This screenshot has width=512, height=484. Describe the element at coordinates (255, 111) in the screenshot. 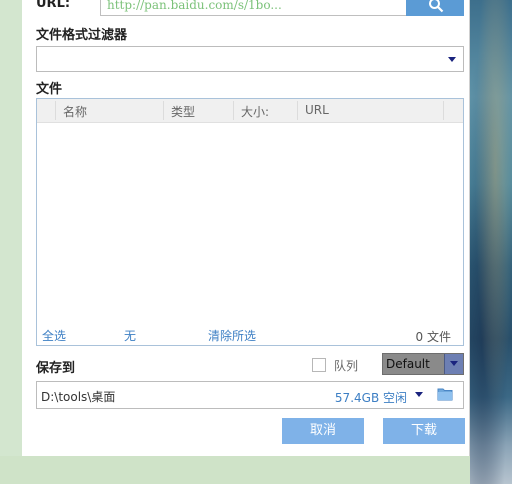

I see `column-size: 大小:` at that location.